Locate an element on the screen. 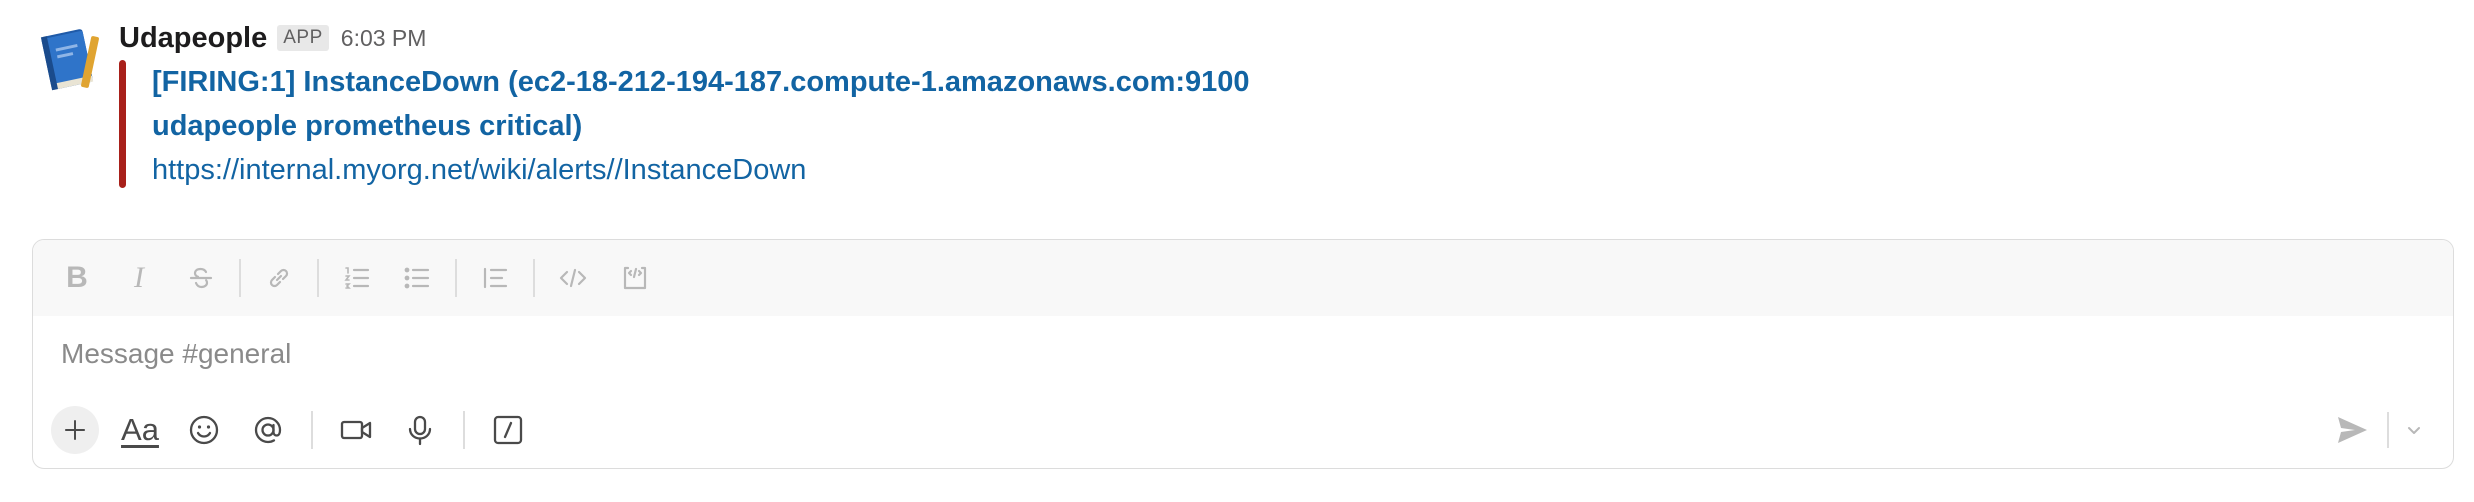 This screenshot has width=2474, height=502. chevron-down-icon is located at coordinates (2414, 430).